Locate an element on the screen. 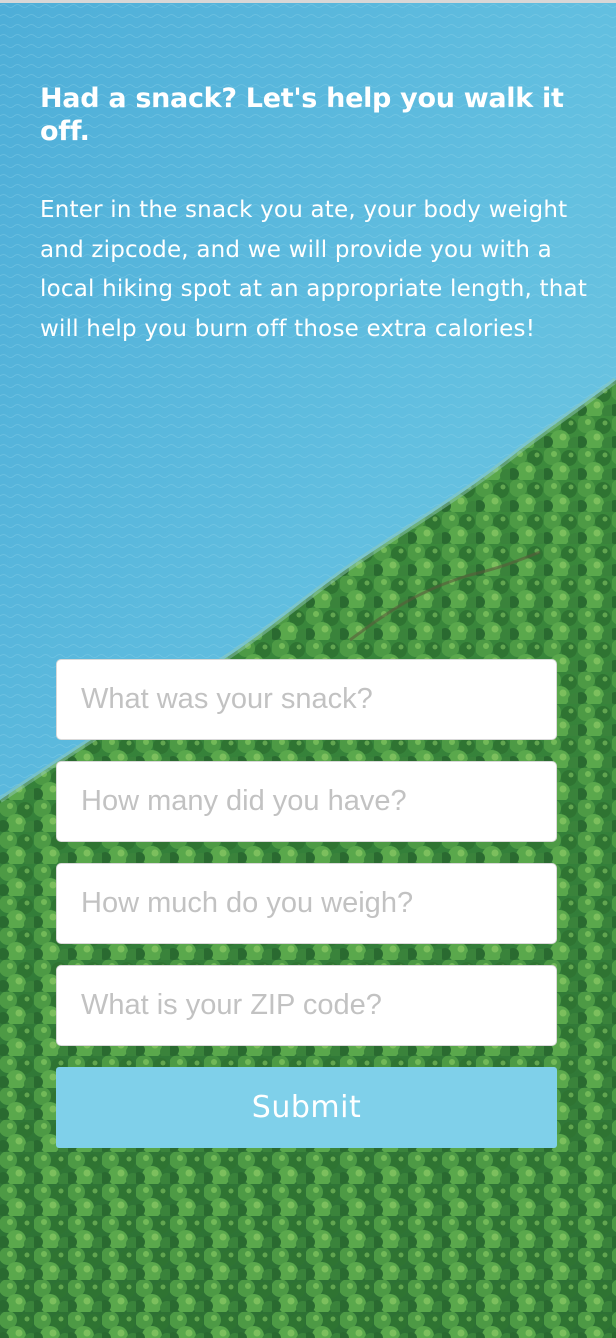  zip-code-input is located at coordinates (306, 1005).